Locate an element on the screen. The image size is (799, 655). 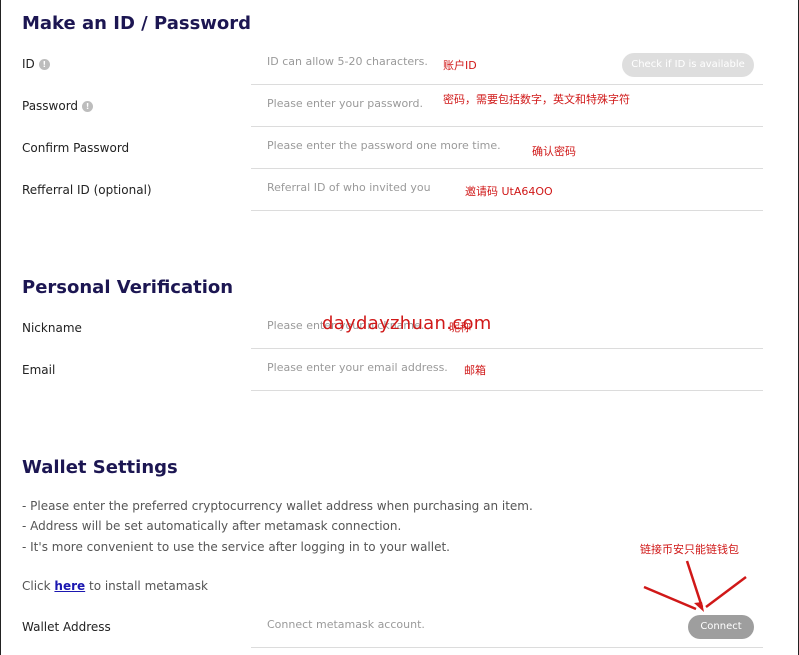
install-metamask-line: Click here to install metamask is located at coordinates (115, 586).